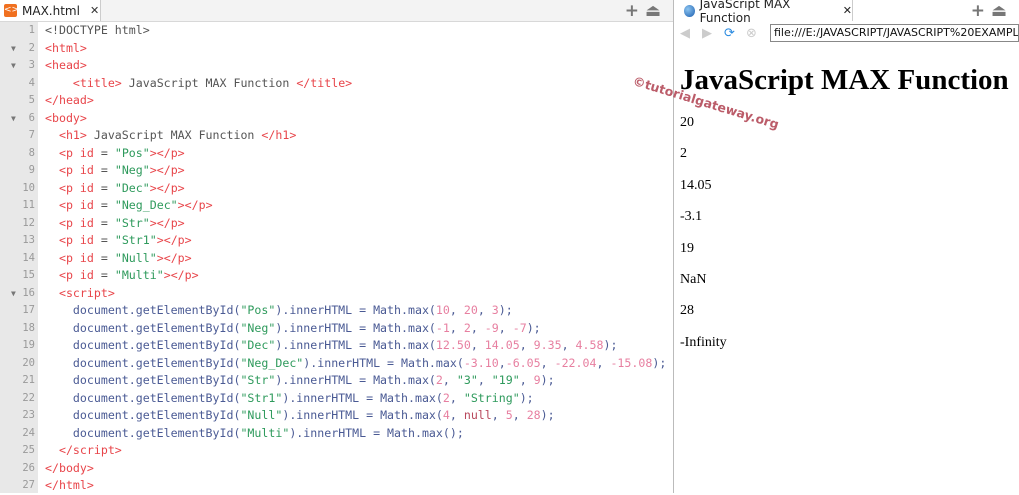 This screenshot has width=1019, height=495. Describe the element at coordinates (12, 10) in the screenshot. I see `brackets-icon: <>` at that location.